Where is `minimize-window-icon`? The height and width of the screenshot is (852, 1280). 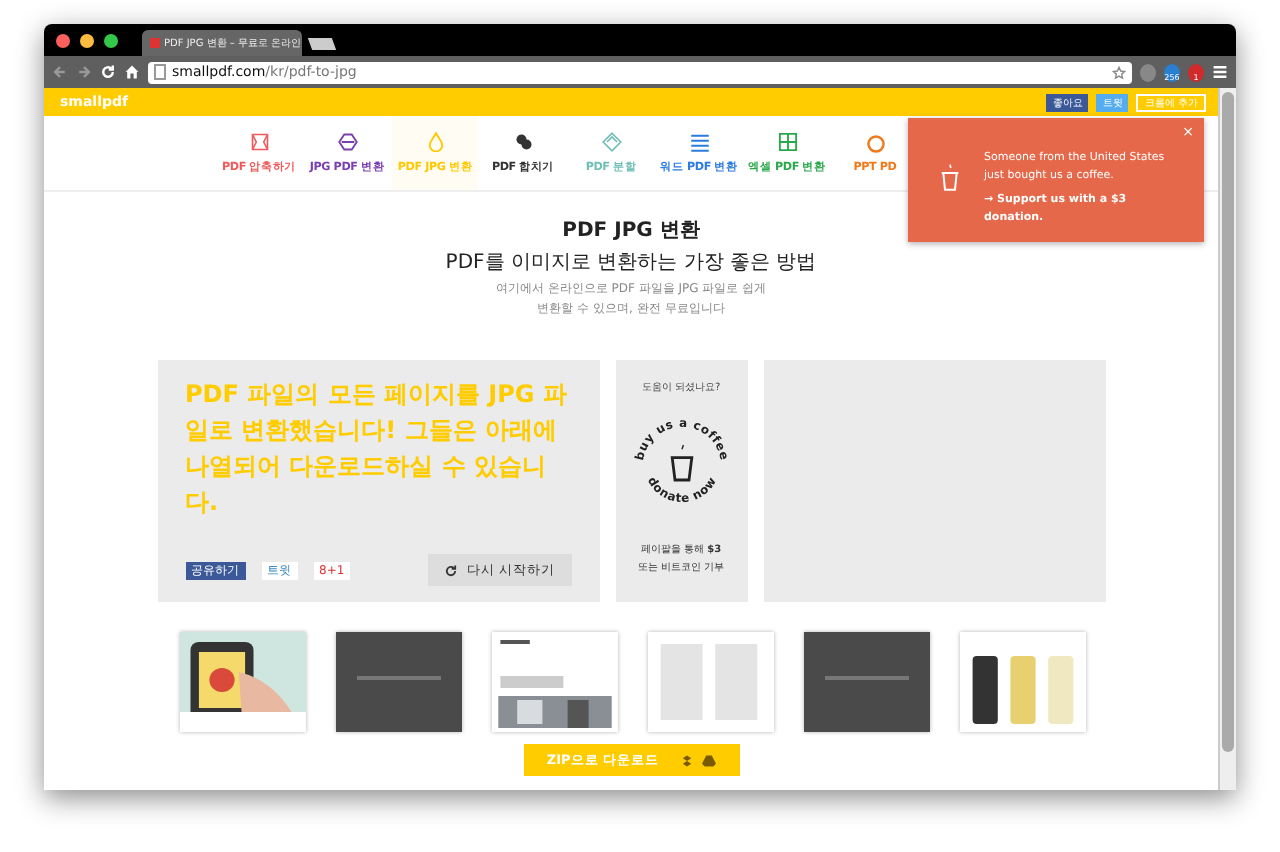 minimize-window-icon is located at coordinates (87, 40).